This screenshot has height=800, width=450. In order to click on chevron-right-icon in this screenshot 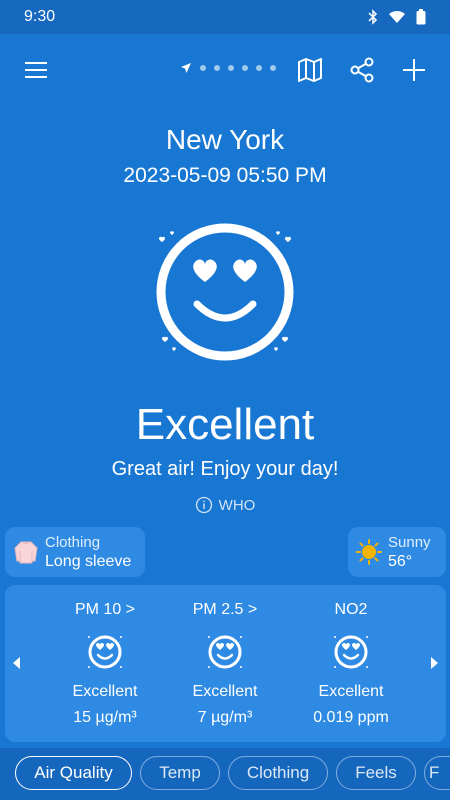, I will do `click(434, 663)`.